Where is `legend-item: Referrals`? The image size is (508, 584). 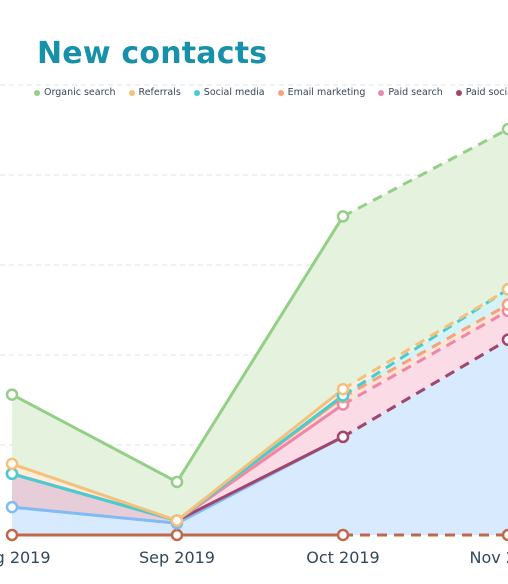
legend-item: Referrals is located at coordinates (154, 92).